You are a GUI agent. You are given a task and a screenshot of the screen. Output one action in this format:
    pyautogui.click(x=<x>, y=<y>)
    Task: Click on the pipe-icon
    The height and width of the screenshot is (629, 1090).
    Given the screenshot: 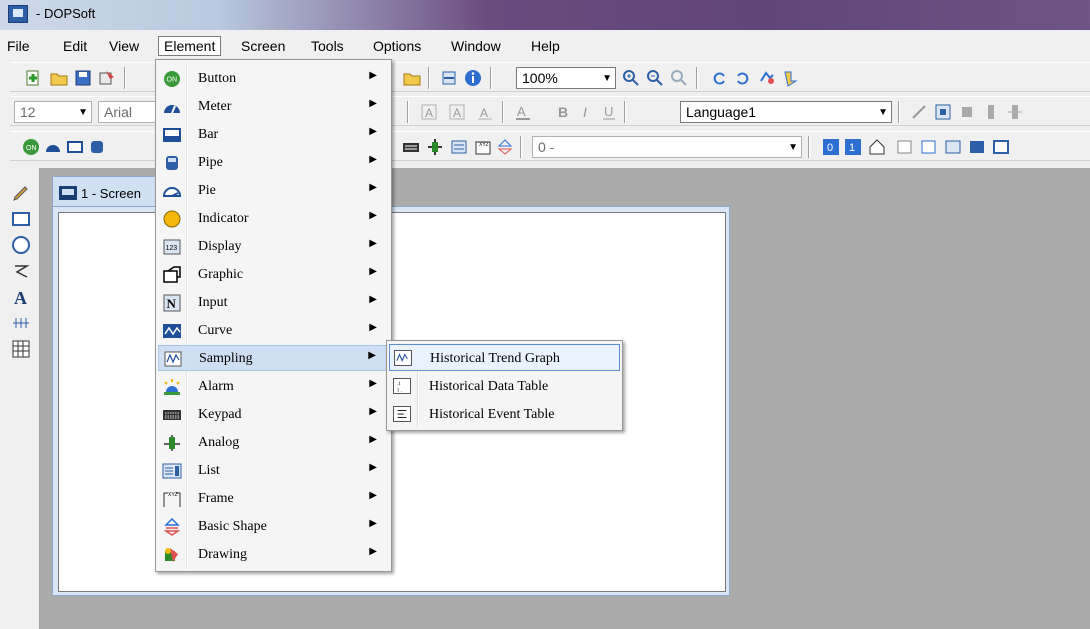 What is the action you would take?
    pyautogui.click(x=172, y=163)
    